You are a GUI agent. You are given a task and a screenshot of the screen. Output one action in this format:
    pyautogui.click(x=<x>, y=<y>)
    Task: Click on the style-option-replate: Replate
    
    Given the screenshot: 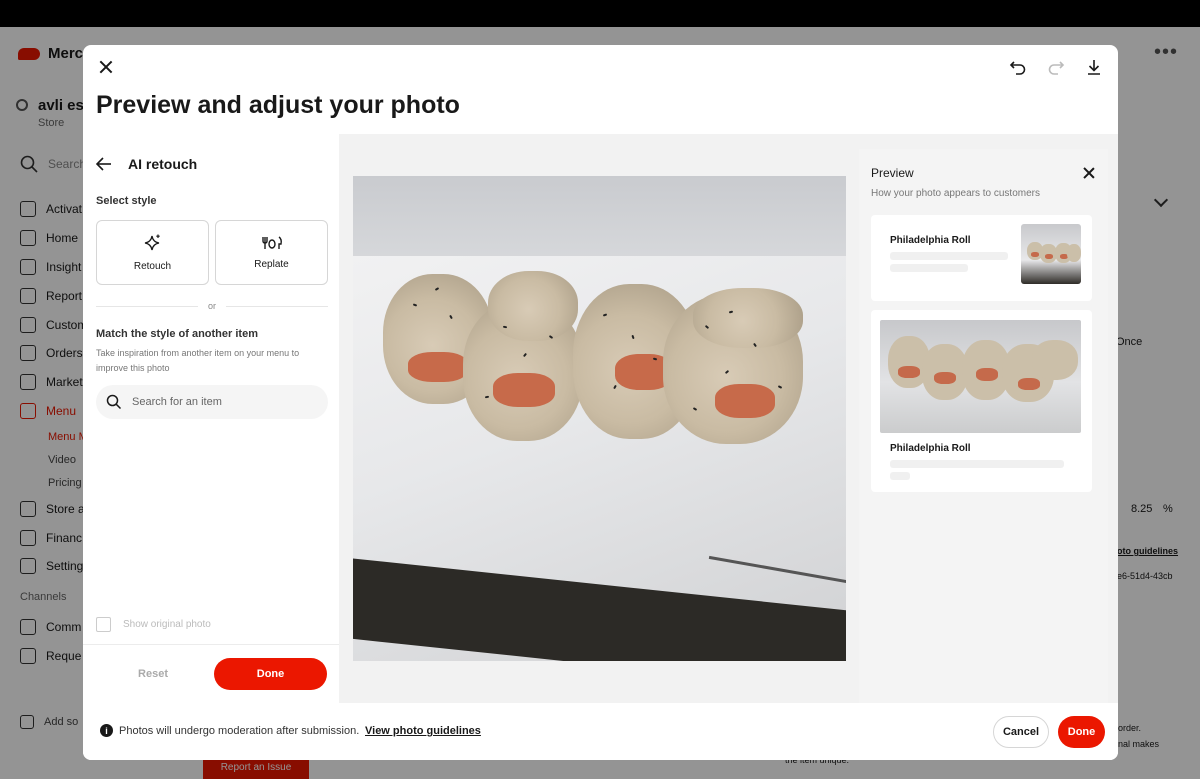 What is the action you would take?
    pyautogui.click(x=271, y=252)
    